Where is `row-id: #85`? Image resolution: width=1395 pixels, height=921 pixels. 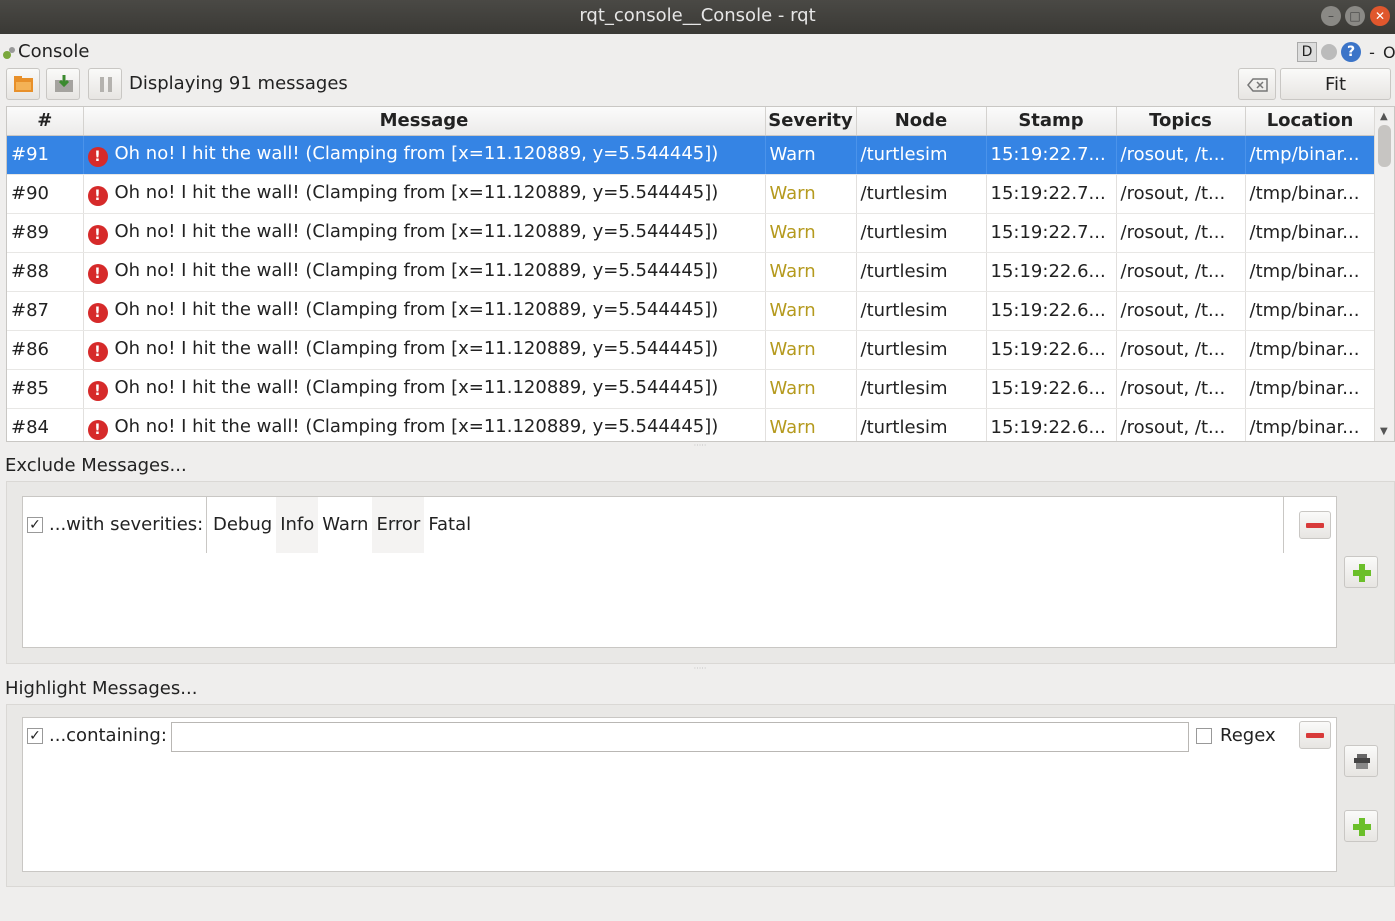
row-id: #85 is located at coordinates (45, 389).